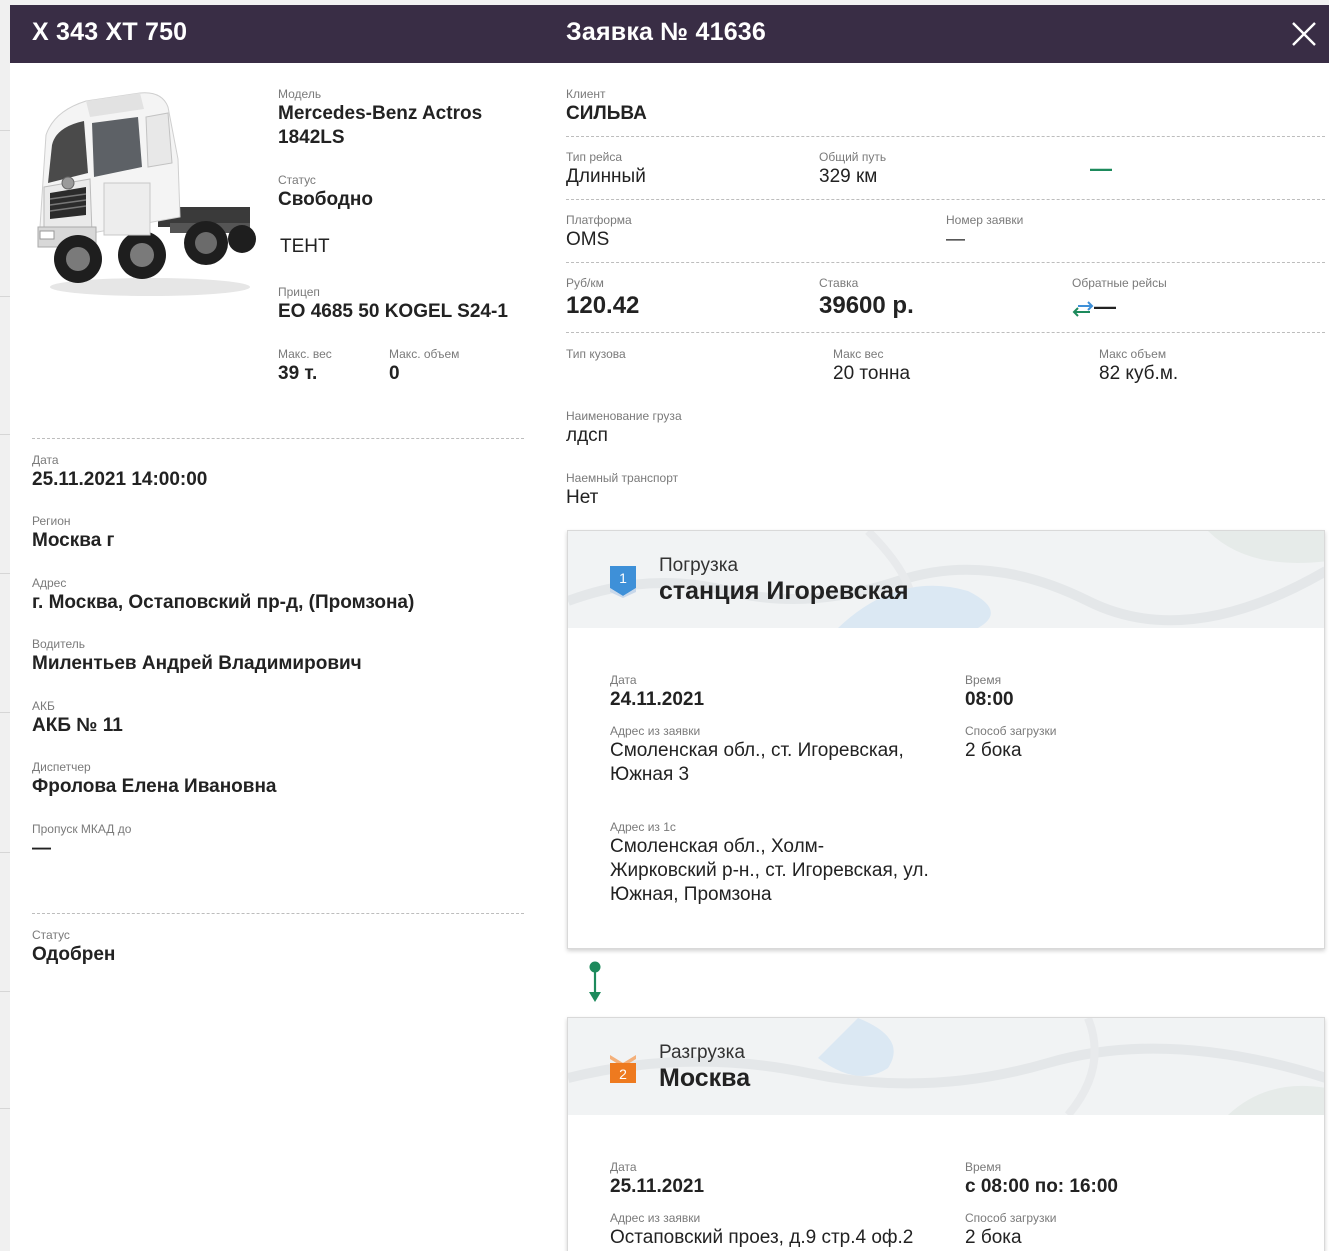 This screenshot has height=1251, width=1329. Describe the element at coordinates (1139, 373) in the screenshot. I see `order-max-volume-value: 82 куб.м.` at that location.